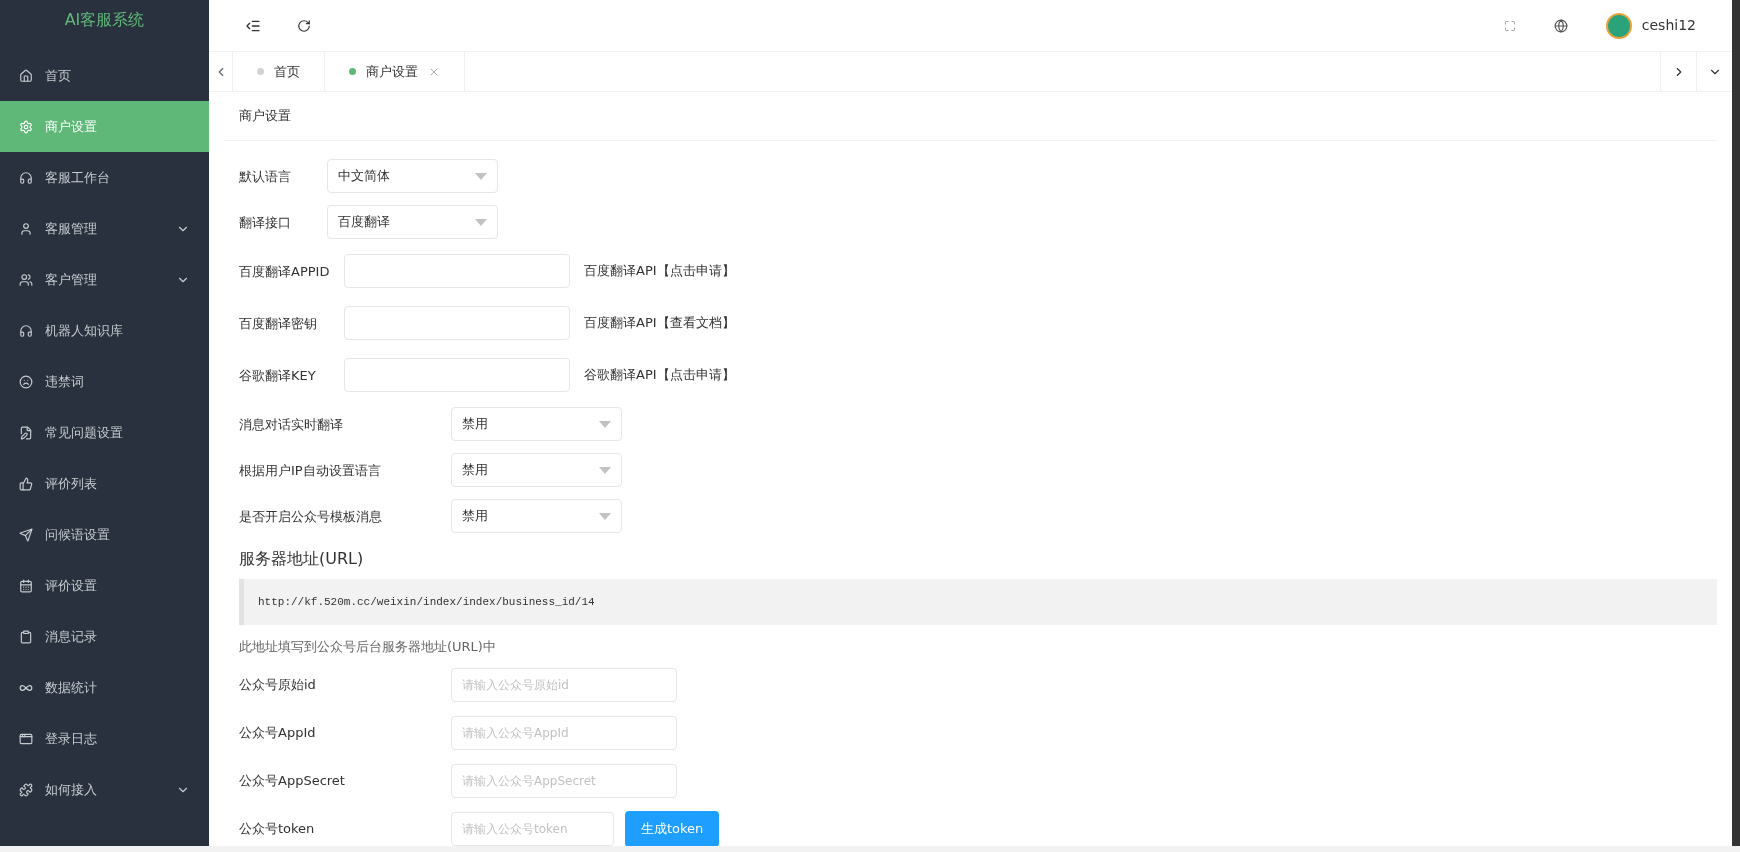  What do you see at coordinates (368, 647) in the screenshot?
I see `url-note: 此地址填写到公众号后台服务器地址(URL)中` at bounding box center [368, 647].